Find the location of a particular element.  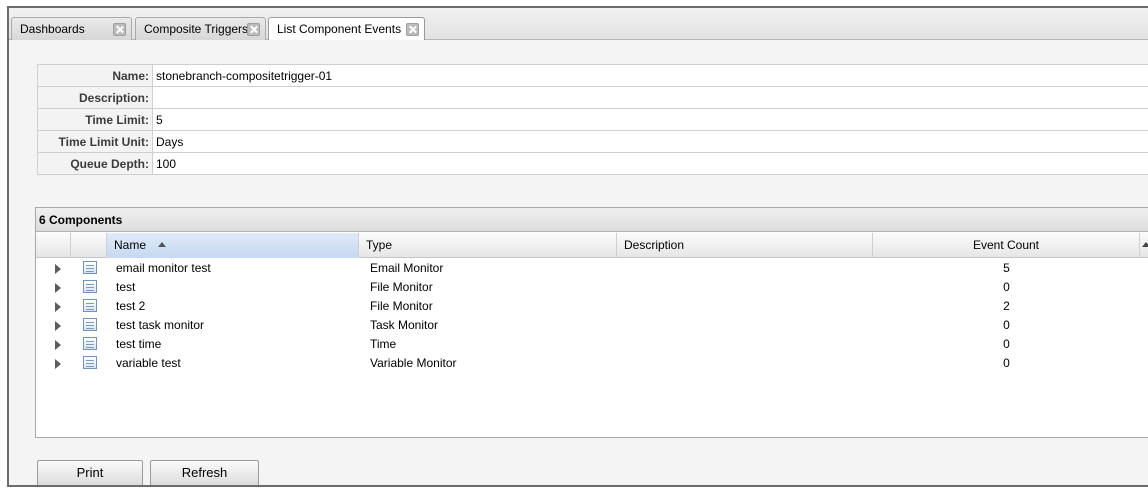

queue-depth-row: Queue Depth: 100 is located at coordinates (592, 163).